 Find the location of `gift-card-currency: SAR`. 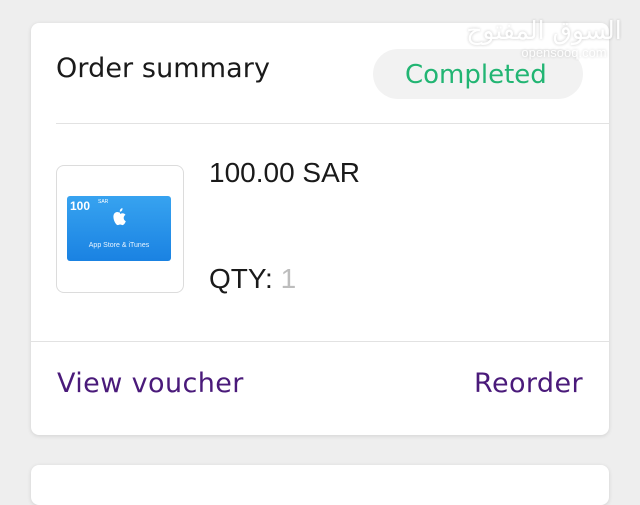

gift-card-currency: SAR is located at coordinates (103, 202).